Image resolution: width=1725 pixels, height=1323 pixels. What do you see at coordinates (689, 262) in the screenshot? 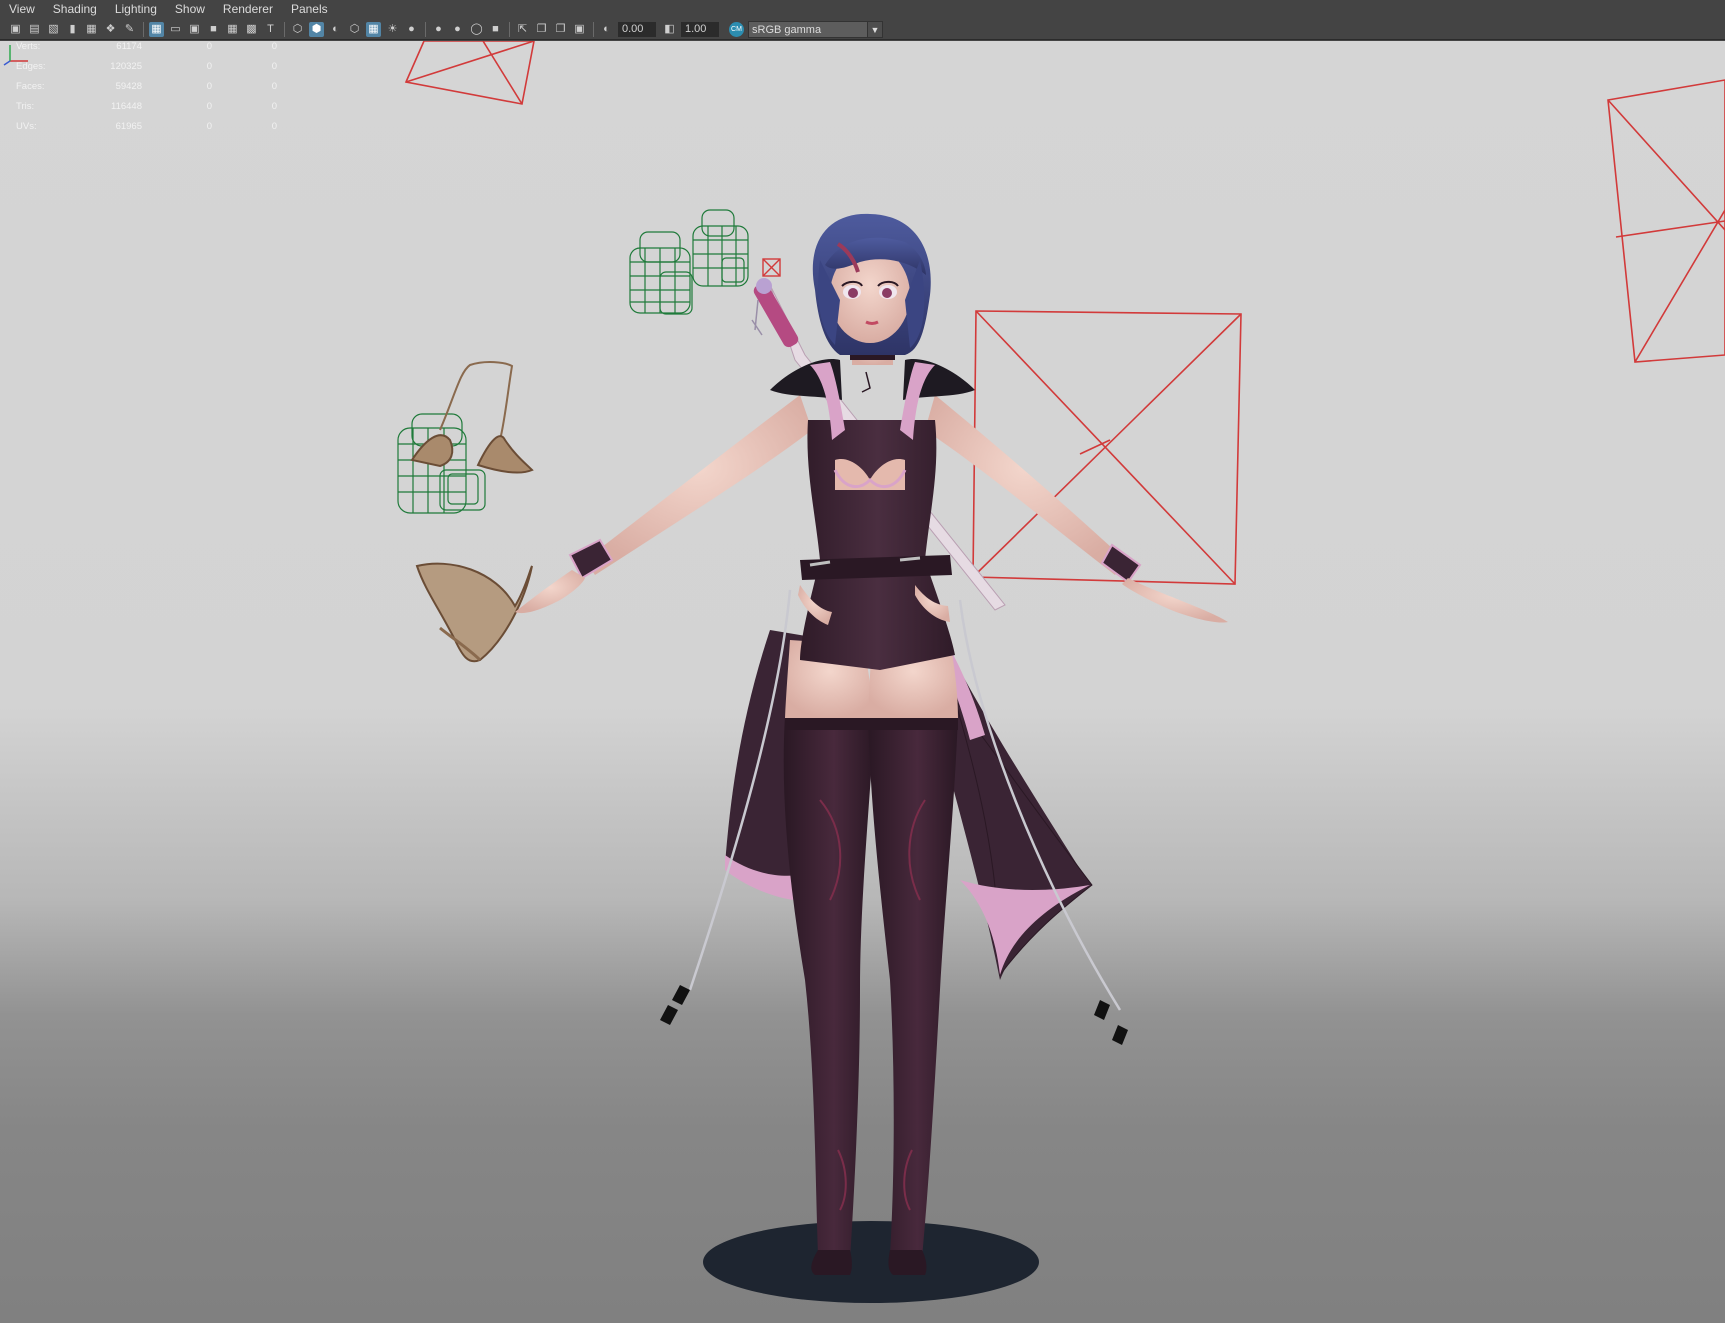
I see `green-wireframe-cage-upper` at bounding box center [689, 262].